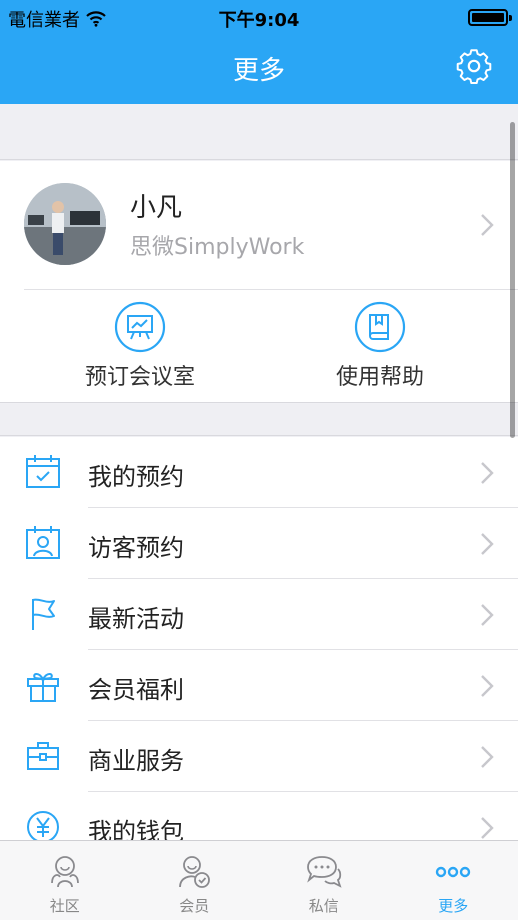  I want to click on page-title: 更多, so click(258, 71).